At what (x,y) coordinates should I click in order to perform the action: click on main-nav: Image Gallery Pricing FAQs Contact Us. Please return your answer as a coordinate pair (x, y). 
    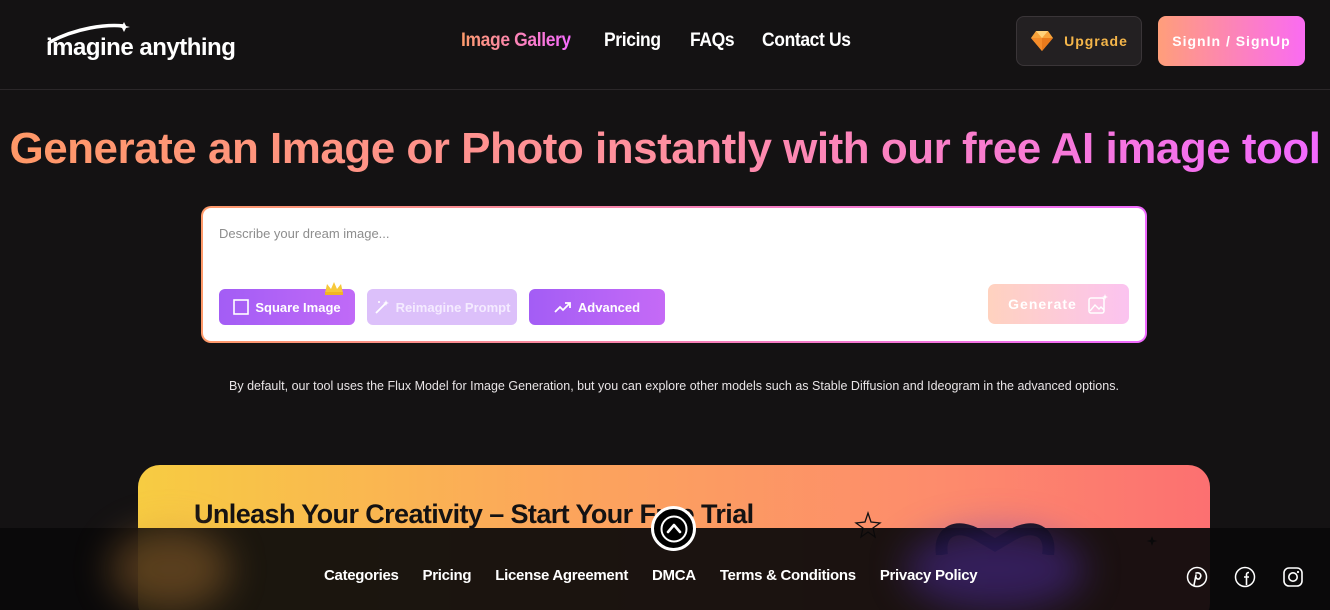
    Looking at the image, I should click on (659, 41).